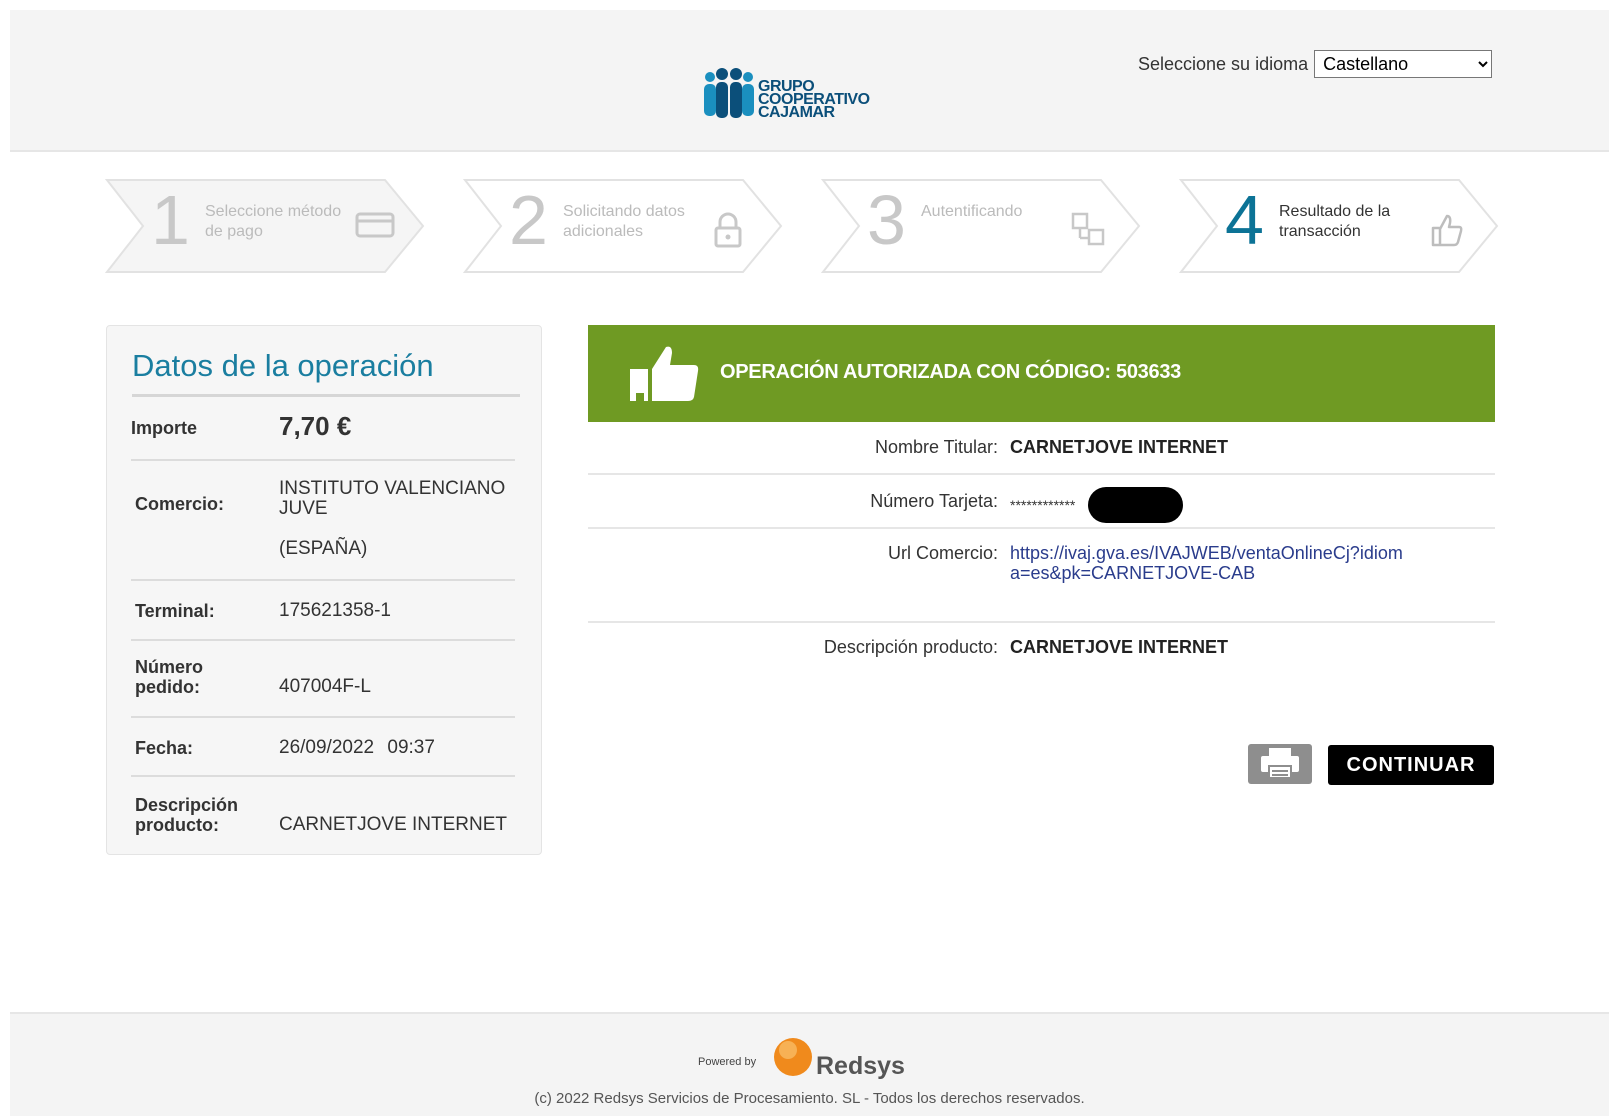 This screenshot has width=1609, height=1116. What do you see at coordinates (325, 686) in the screenshot?
I see `order-value: 407004F-L` at bounding box center [325, 686].